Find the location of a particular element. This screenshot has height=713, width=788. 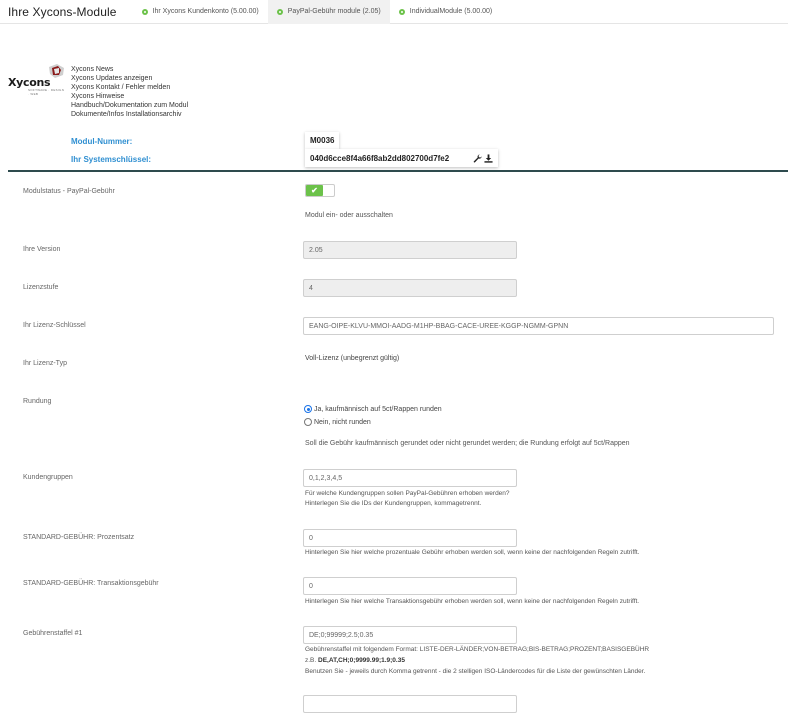

rounding-option-no: Nein, nicht runden is located at coordinates (337, 422).